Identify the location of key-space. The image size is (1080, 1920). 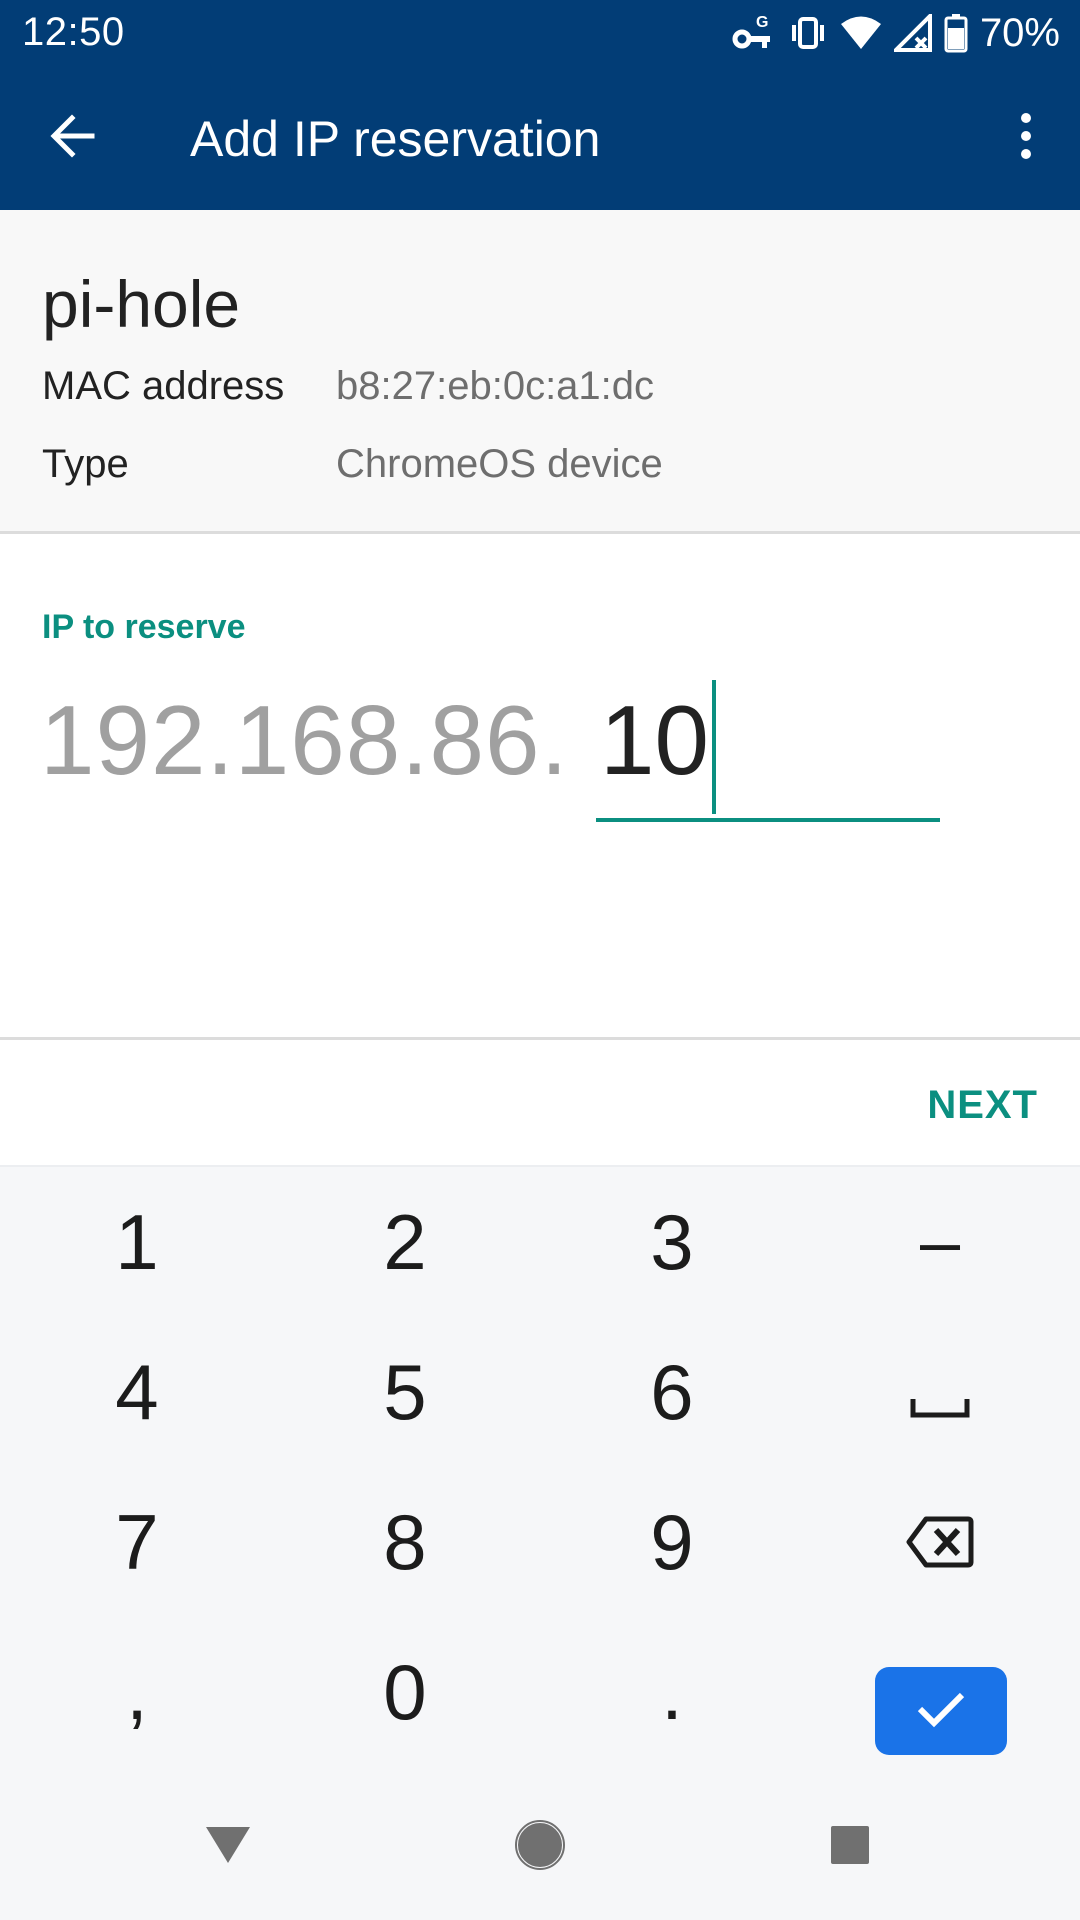
(940, 1392).